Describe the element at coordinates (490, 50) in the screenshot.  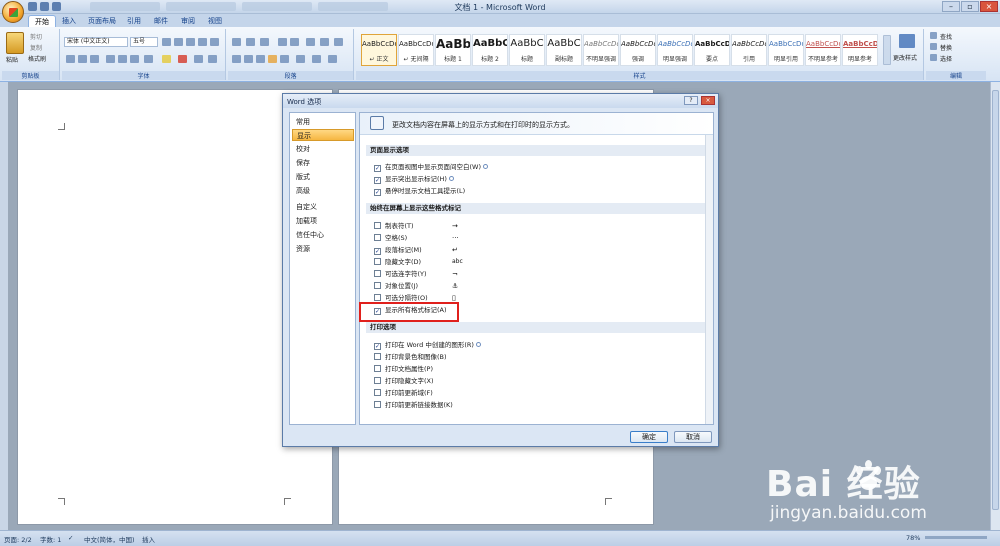
I see `style-heading-2: AaBbC 标题 2` at that location.